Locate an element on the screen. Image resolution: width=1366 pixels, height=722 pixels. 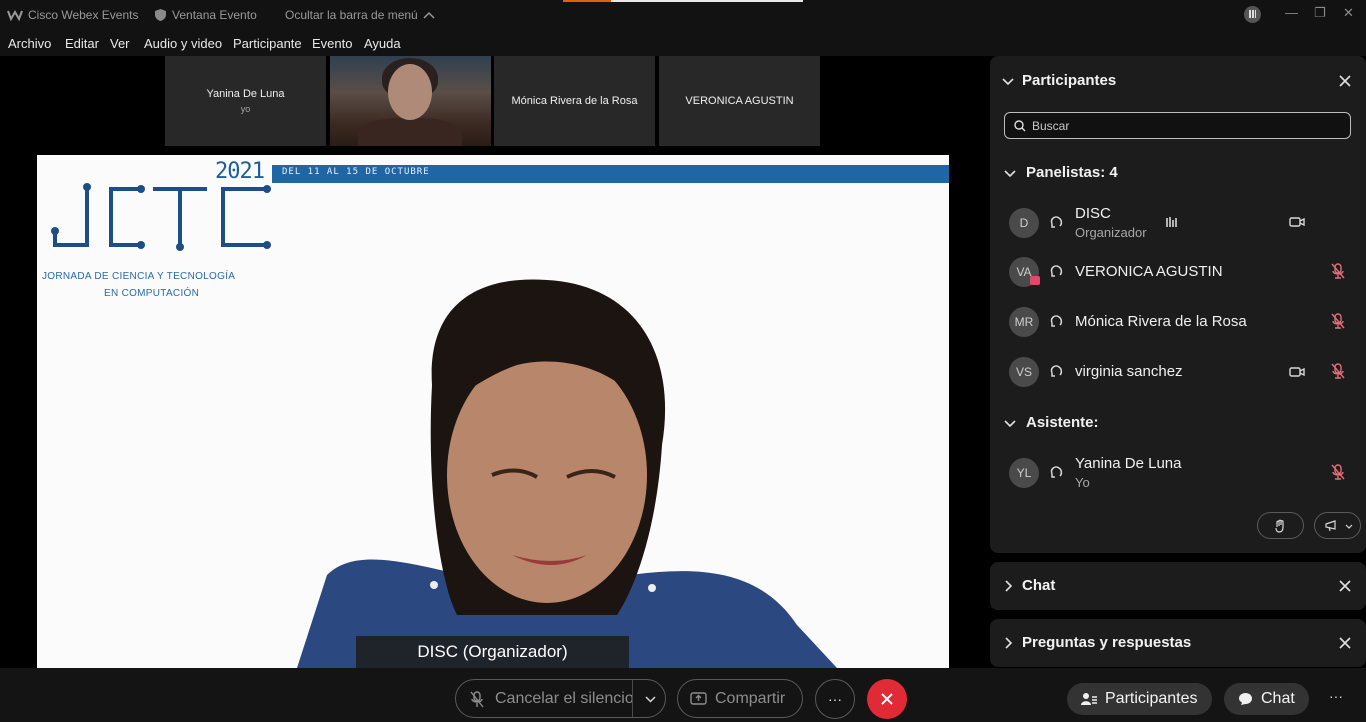
qa-panel: Preguntas y respuestas is located at coordinates (1178, 643).